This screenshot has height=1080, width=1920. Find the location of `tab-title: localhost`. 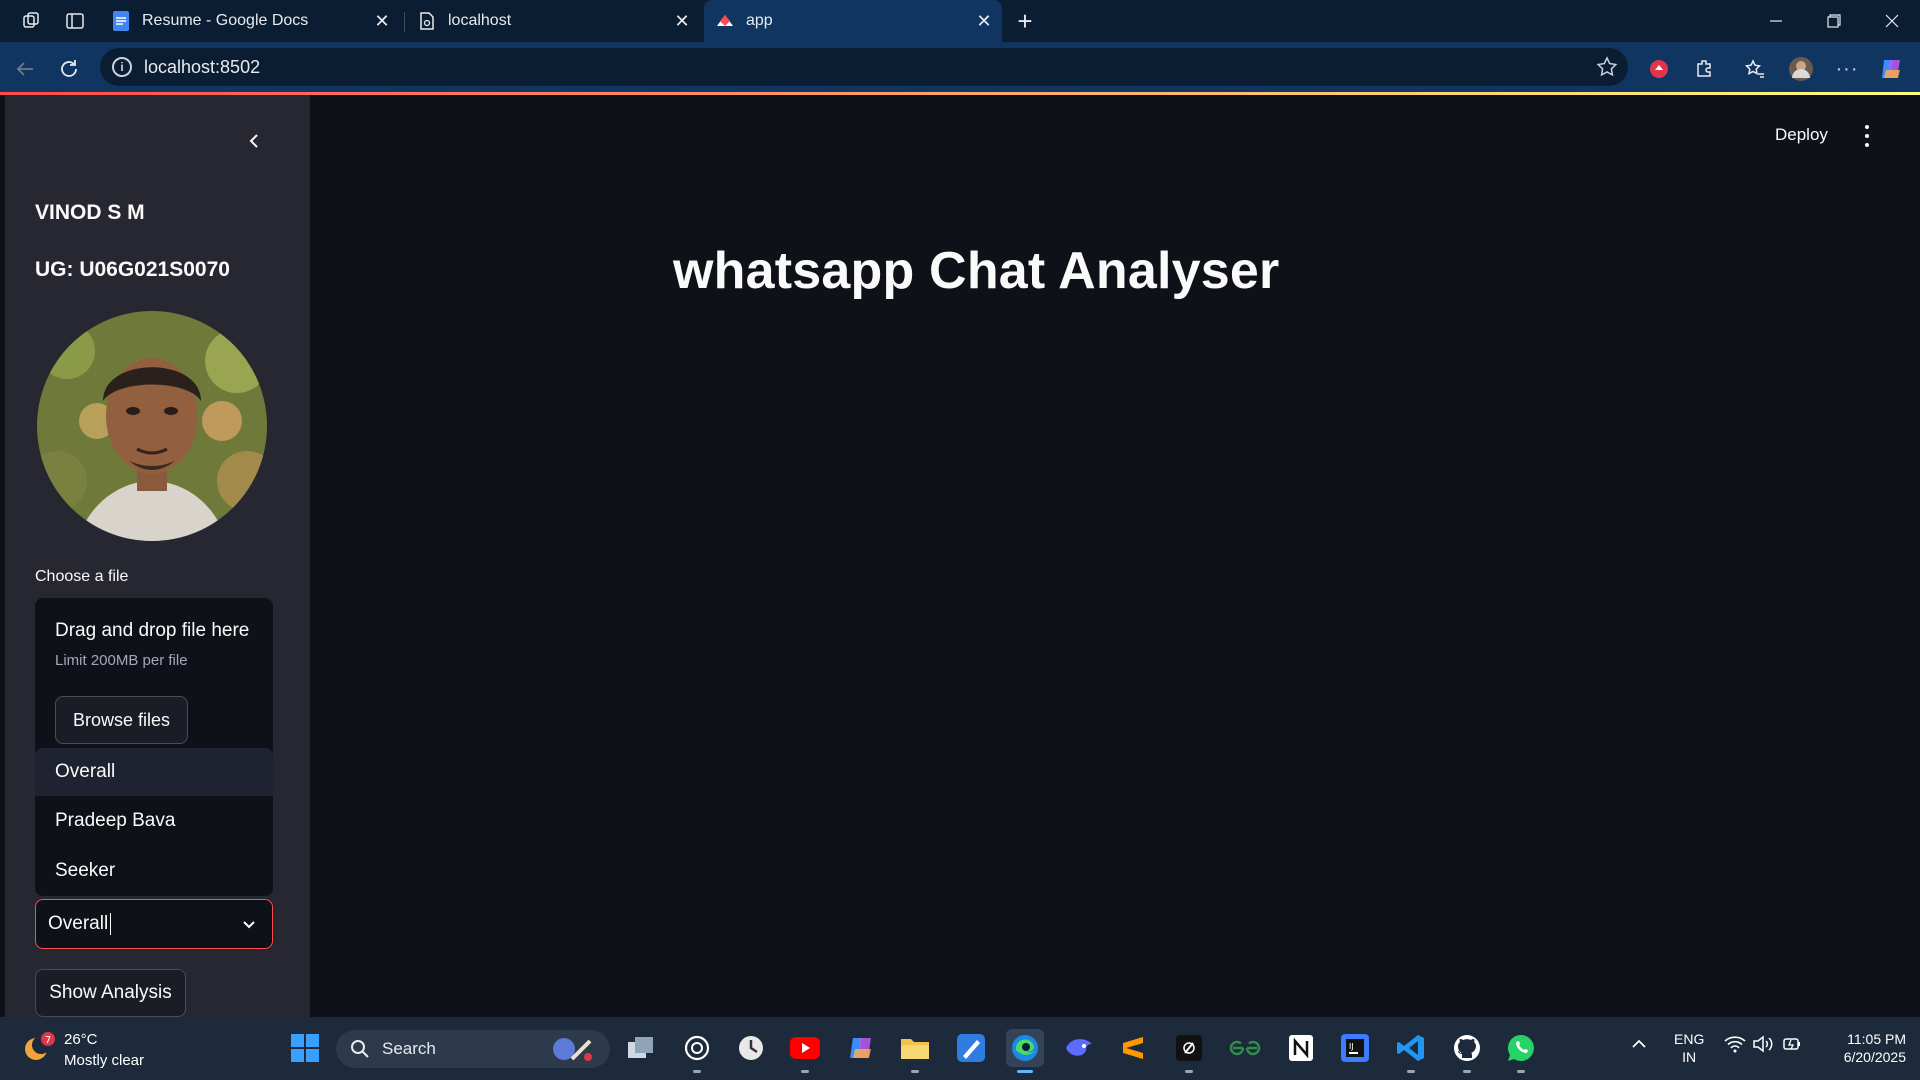

tab-title: localhost is located at coordinates (480, 20).